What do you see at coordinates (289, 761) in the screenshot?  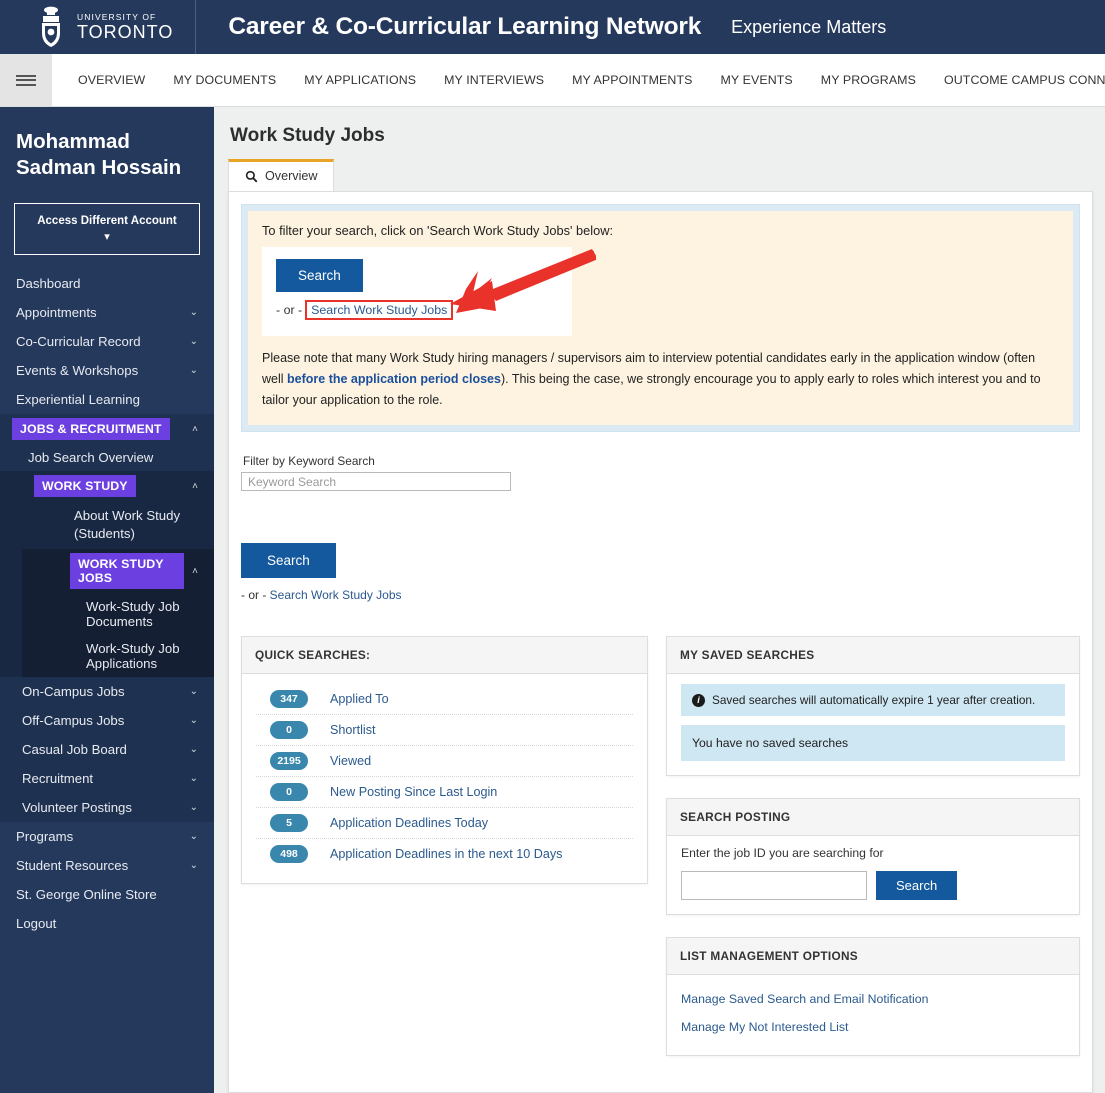 I see `count-badge: 2195` at bounding box center [289, 761].